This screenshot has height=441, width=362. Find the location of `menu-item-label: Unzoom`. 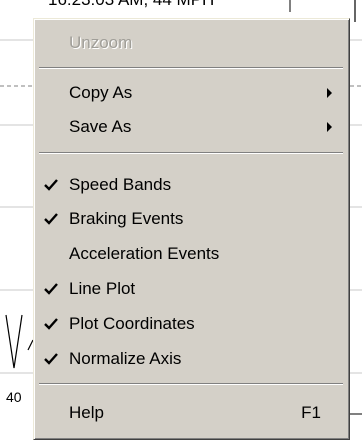

menu-item-label: Unzoom is located at coordinates (101, 42).